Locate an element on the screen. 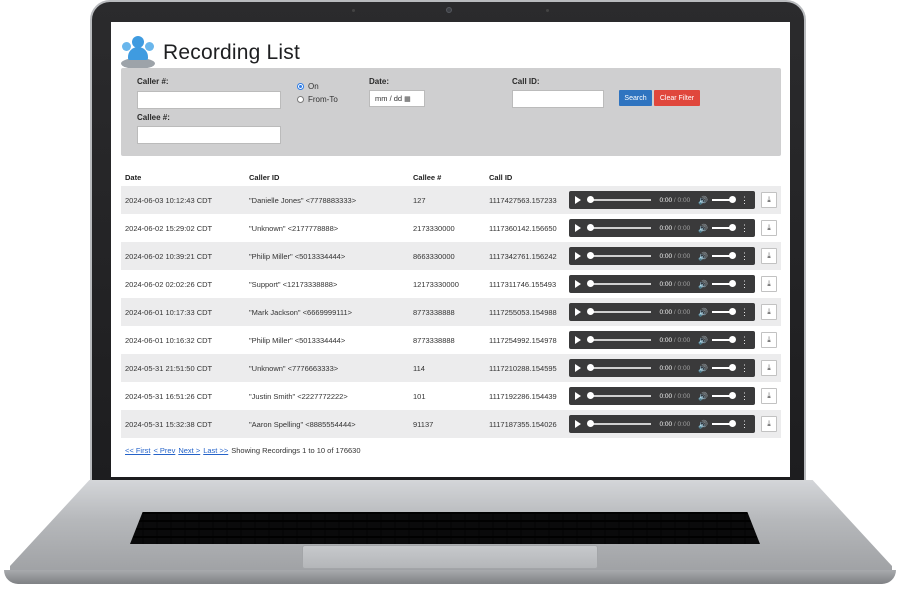 This screenshot has height=592, width=900. pager-last-link: Last >> is located at coordinates (215, 450).